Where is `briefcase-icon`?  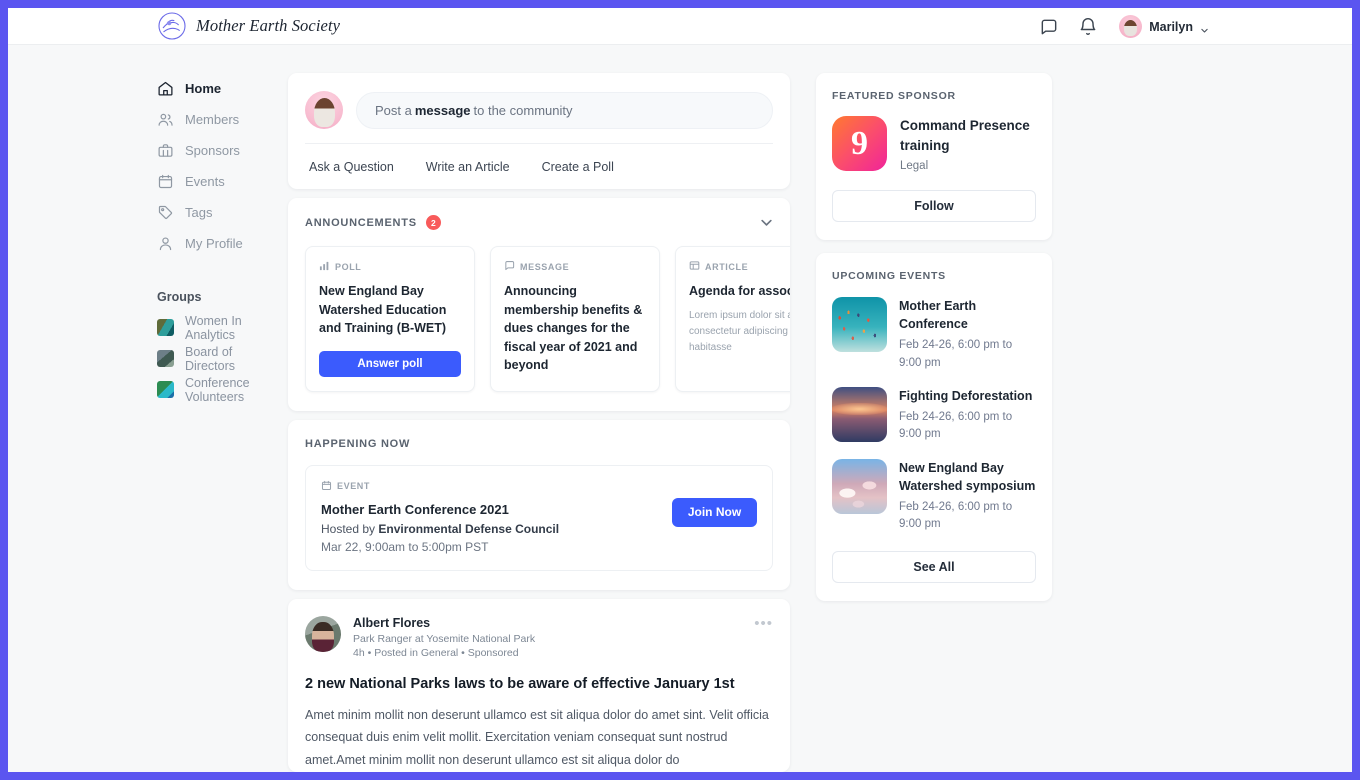
briefcase-icon is located at coordinates (165, 150).